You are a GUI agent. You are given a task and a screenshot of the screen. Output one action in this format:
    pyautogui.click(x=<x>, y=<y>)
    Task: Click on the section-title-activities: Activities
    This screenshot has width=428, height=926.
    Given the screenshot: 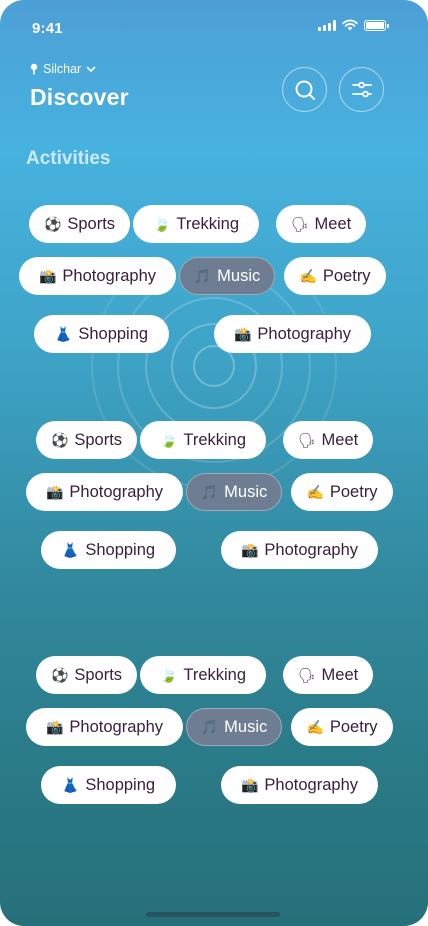 What is the action you would take?
    pyautogui.click(x=68, y=158)
    